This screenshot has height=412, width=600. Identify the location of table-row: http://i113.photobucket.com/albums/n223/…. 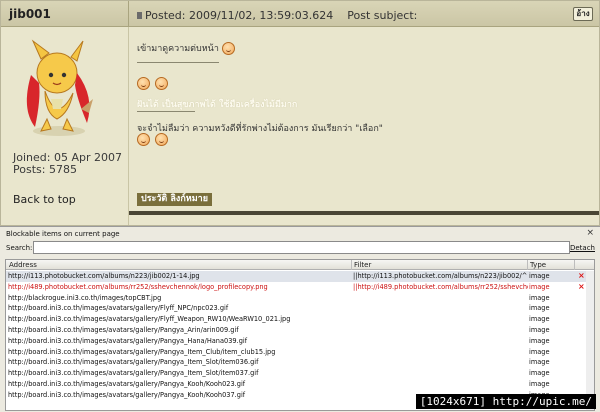
(300, 276).